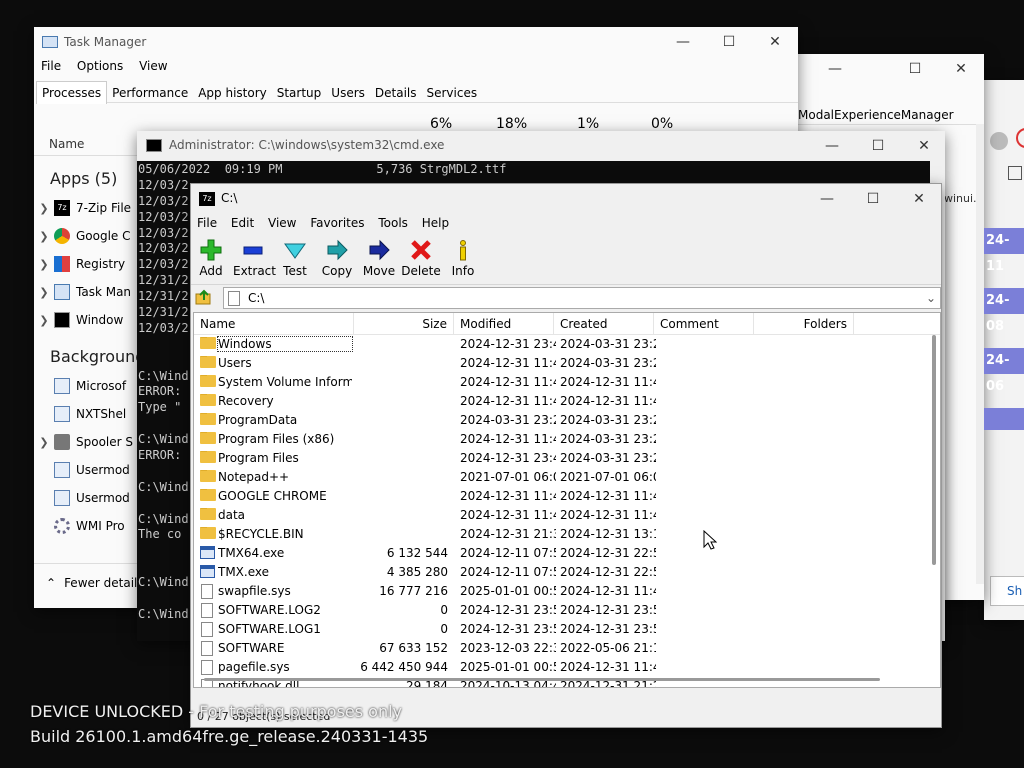 Image resolution: width=1024 pixels, height=768 pixels. Describe the element at coordinates (564, 515) in the screenshot. I see `file-row: data 2024-12-31 11:42 2024-12-31 11:42` at that location.